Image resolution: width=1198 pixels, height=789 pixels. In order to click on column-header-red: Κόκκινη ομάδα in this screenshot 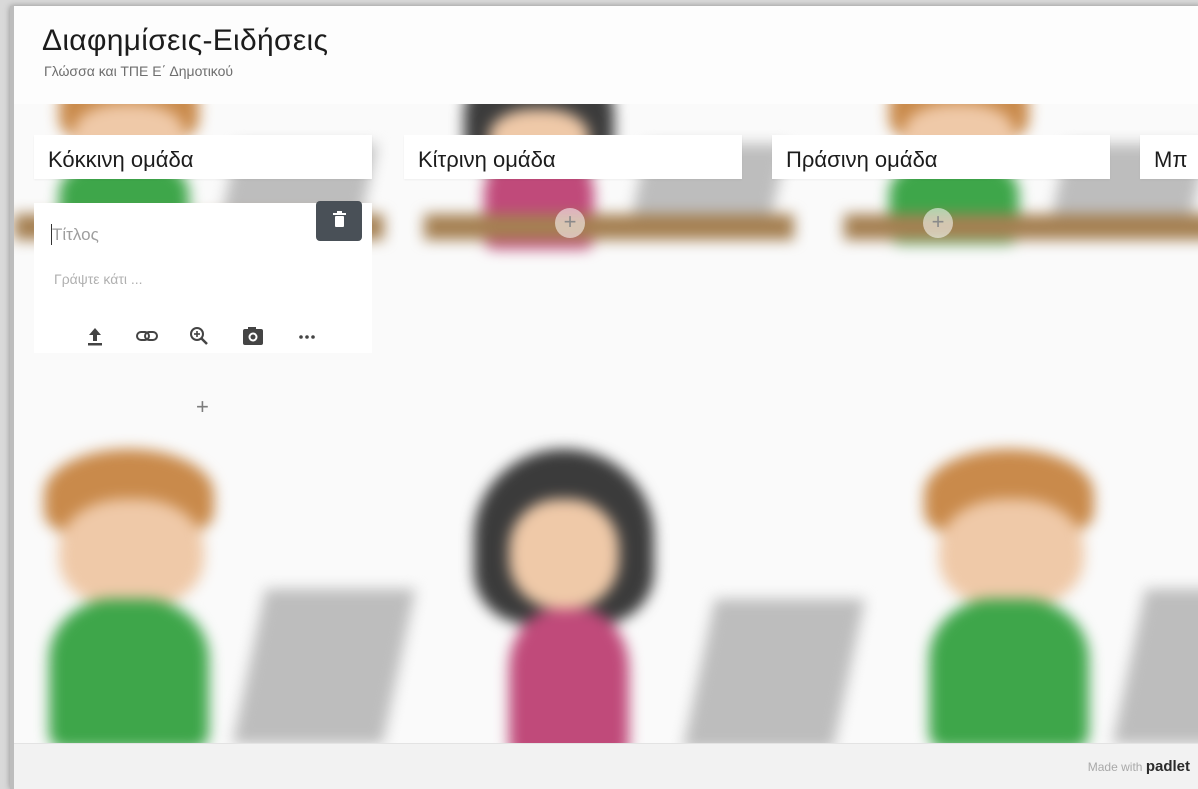, I will do `click(203, 157)`.